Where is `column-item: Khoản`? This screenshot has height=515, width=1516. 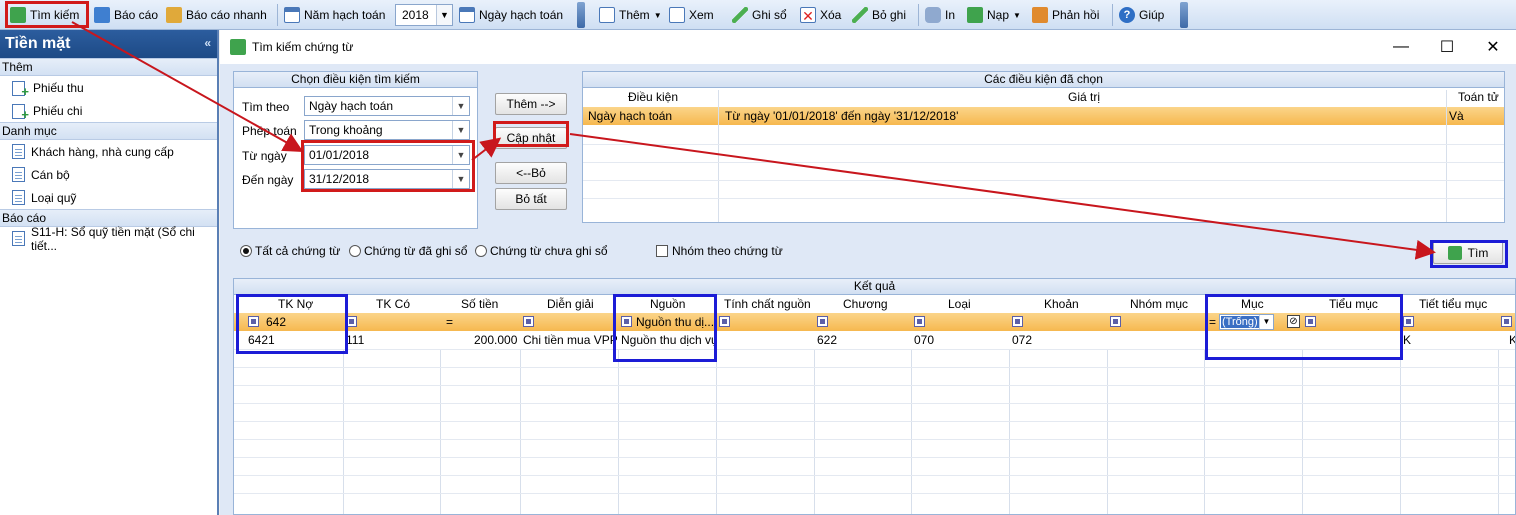
column-item: Khoản is located at coordinates (1061, 304).